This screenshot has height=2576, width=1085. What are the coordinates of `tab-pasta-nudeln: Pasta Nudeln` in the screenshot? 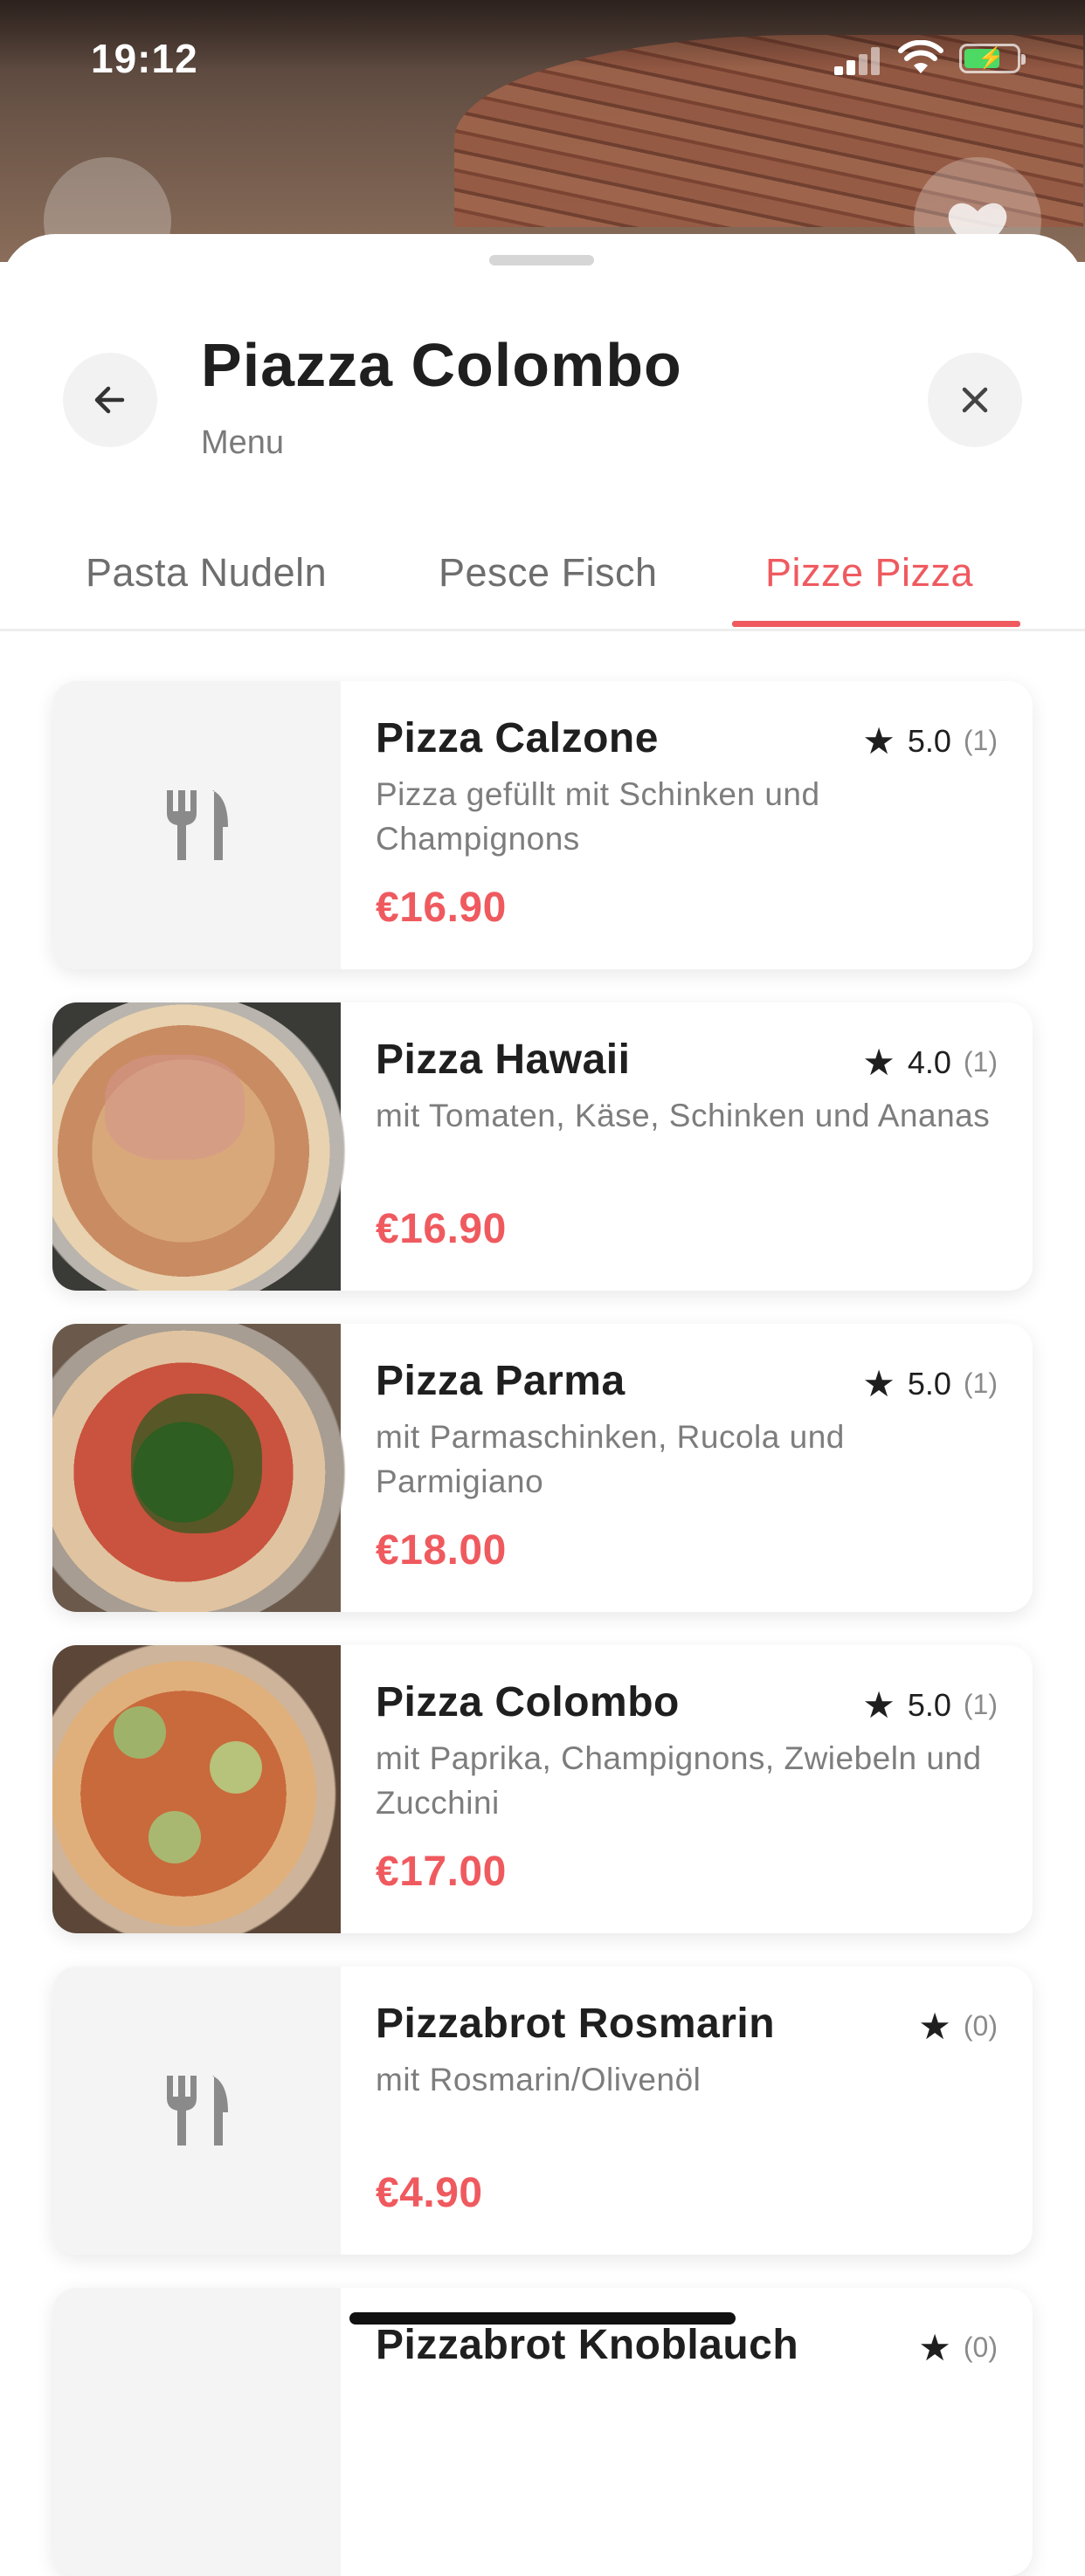 It's located at (206, 573).